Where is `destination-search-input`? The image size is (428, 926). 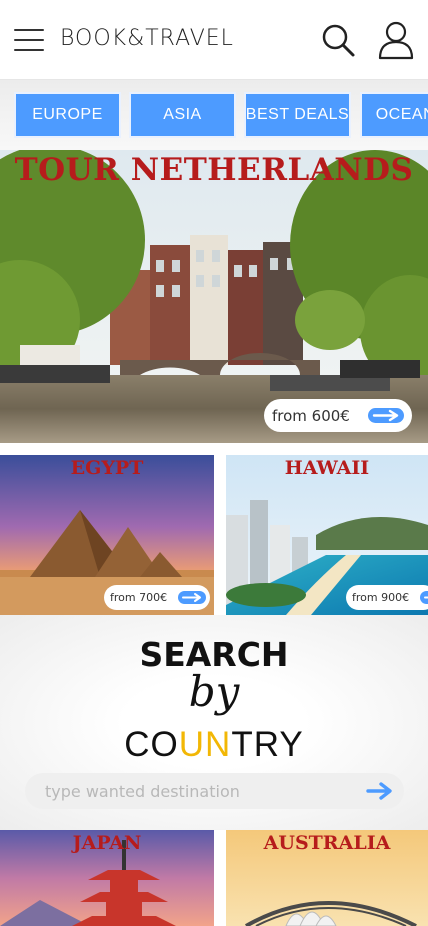
destination-search-input is located at coordinates (205, 791).